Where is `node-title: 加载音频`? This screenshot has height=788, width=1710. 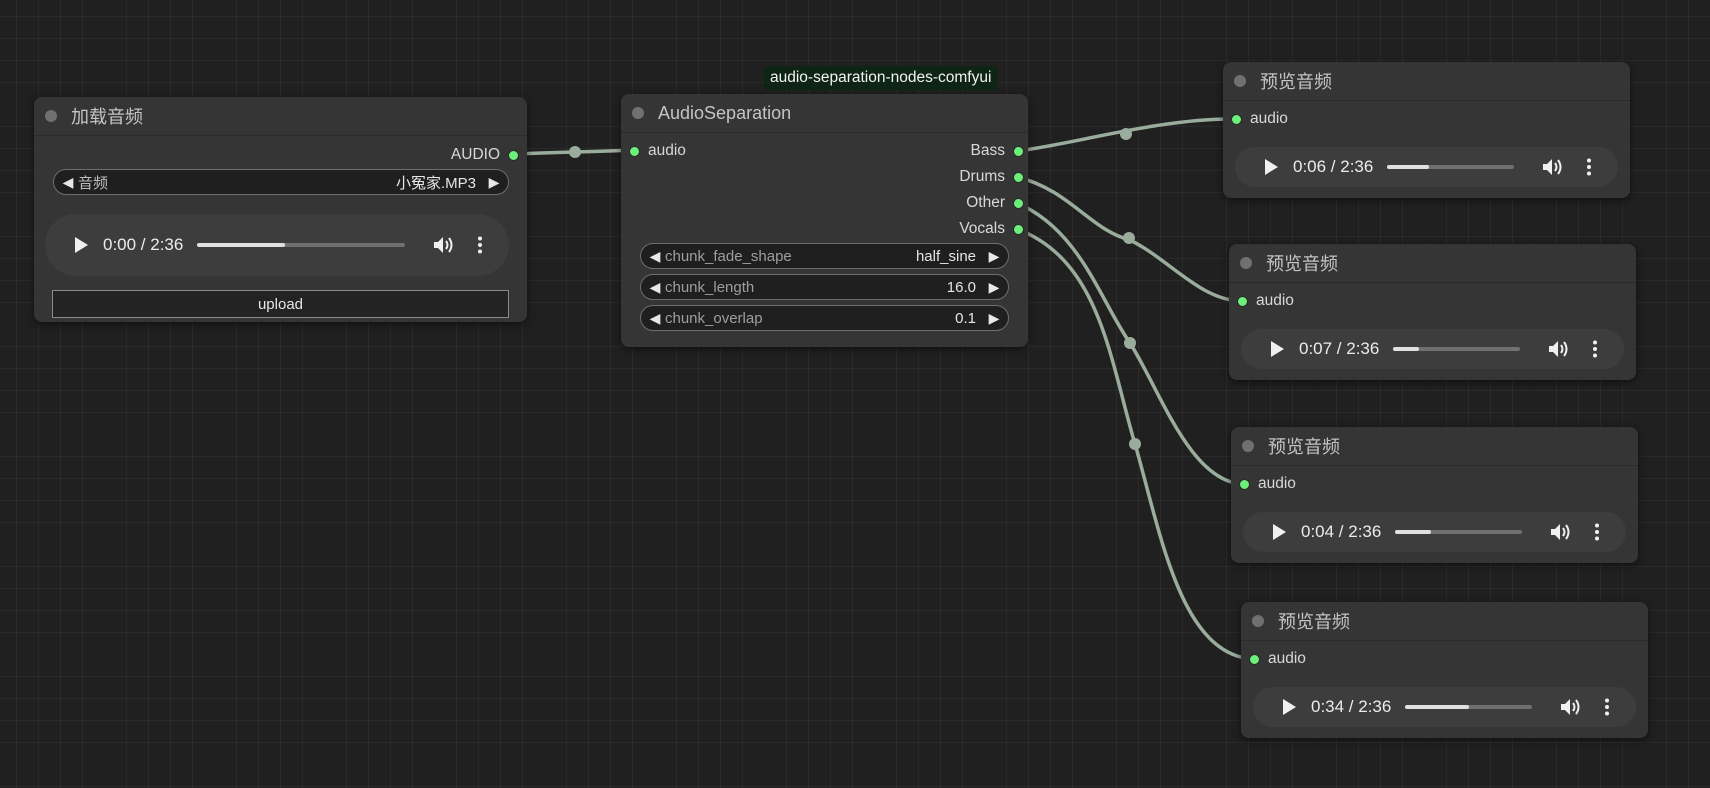
node-title: 加载音频 is located at coordinates (107, 117).